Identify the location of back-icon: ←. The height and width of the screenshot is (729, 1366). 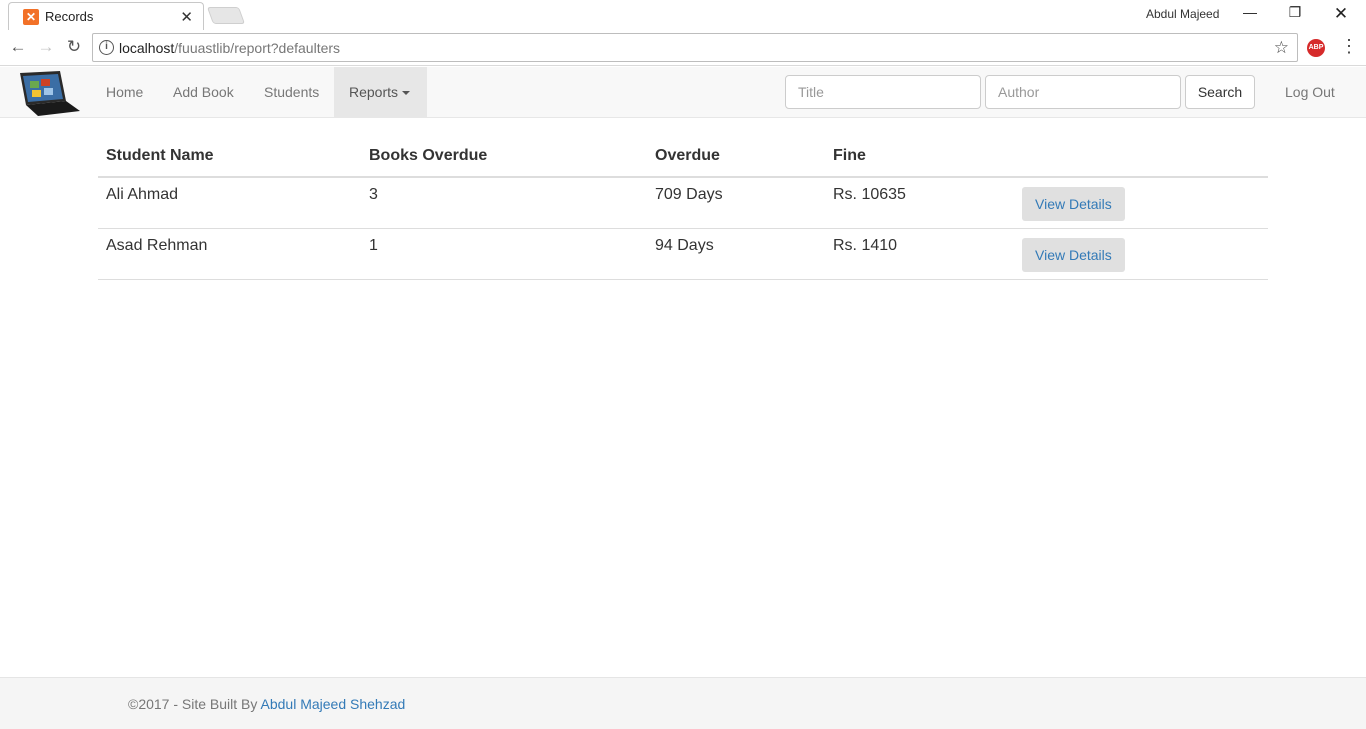
(18, 48).